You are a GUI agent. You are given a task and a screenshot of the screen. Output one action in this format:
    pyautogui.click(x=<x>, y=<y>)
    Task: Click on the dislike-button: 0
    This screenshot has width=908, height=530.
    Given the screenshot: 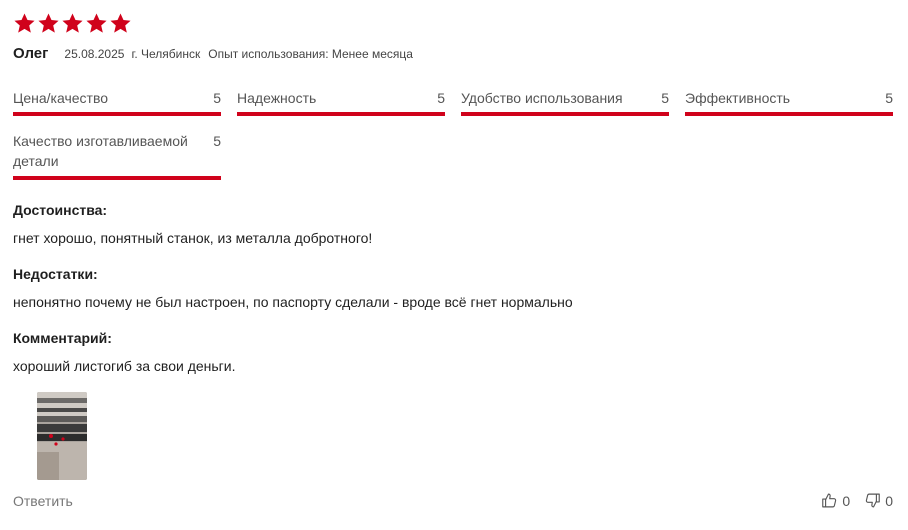 What is the action you would take?
    pyautogui.click(x=878, y=500)
    